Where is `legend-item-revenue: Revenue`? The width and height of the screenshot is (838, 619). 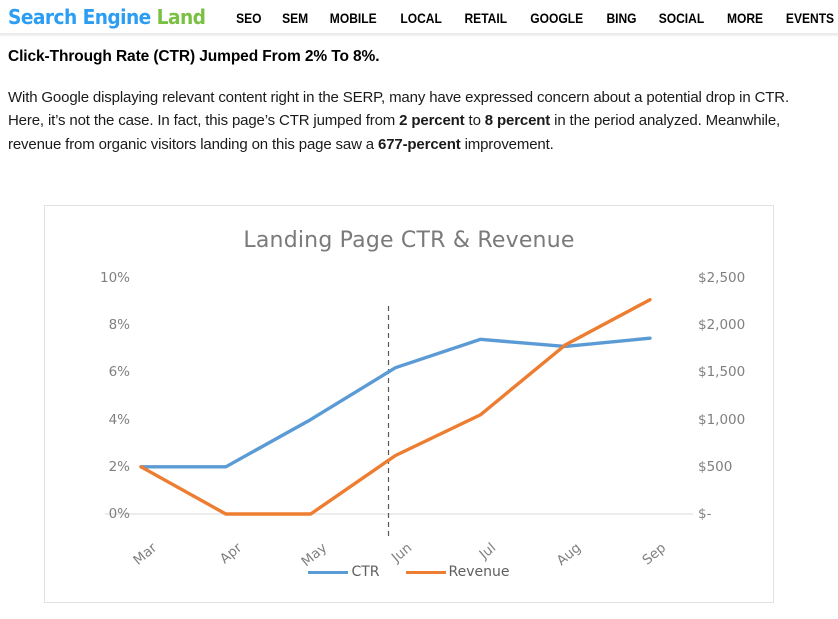
legend-item-revenue: Revenue is located at coordinates (457, 572).